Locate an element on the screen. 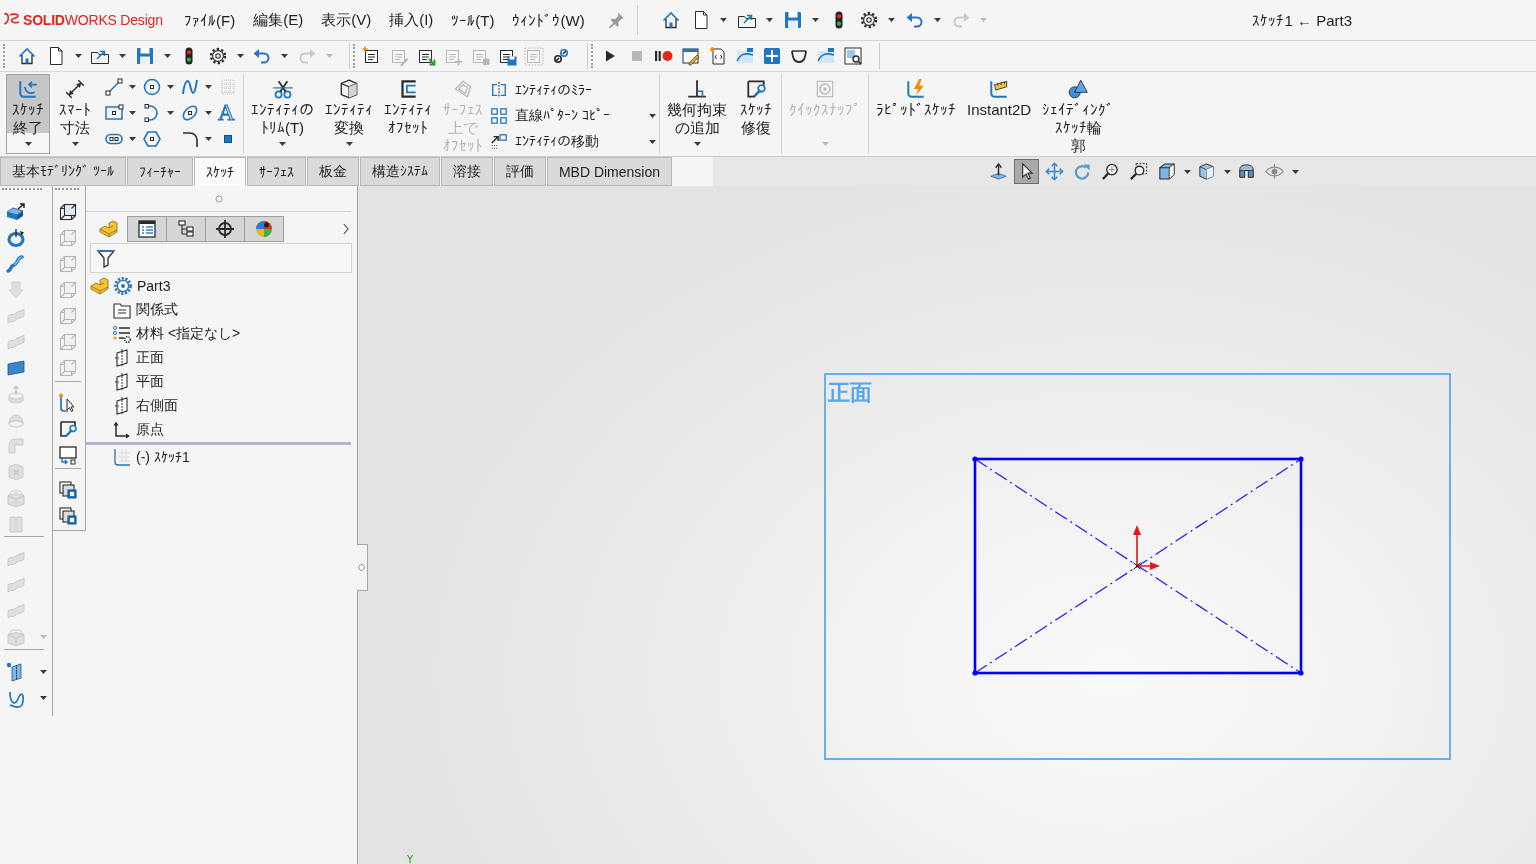 This screenshot has width=1536, height=864. tree-item: 原点 is located at coordinates (150, 430).